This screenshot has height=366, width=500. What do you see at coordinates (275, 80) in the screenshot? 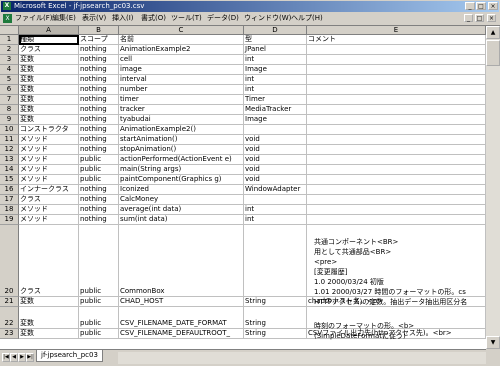
I see `cell-d5: int` at bounding box center [275, 80].